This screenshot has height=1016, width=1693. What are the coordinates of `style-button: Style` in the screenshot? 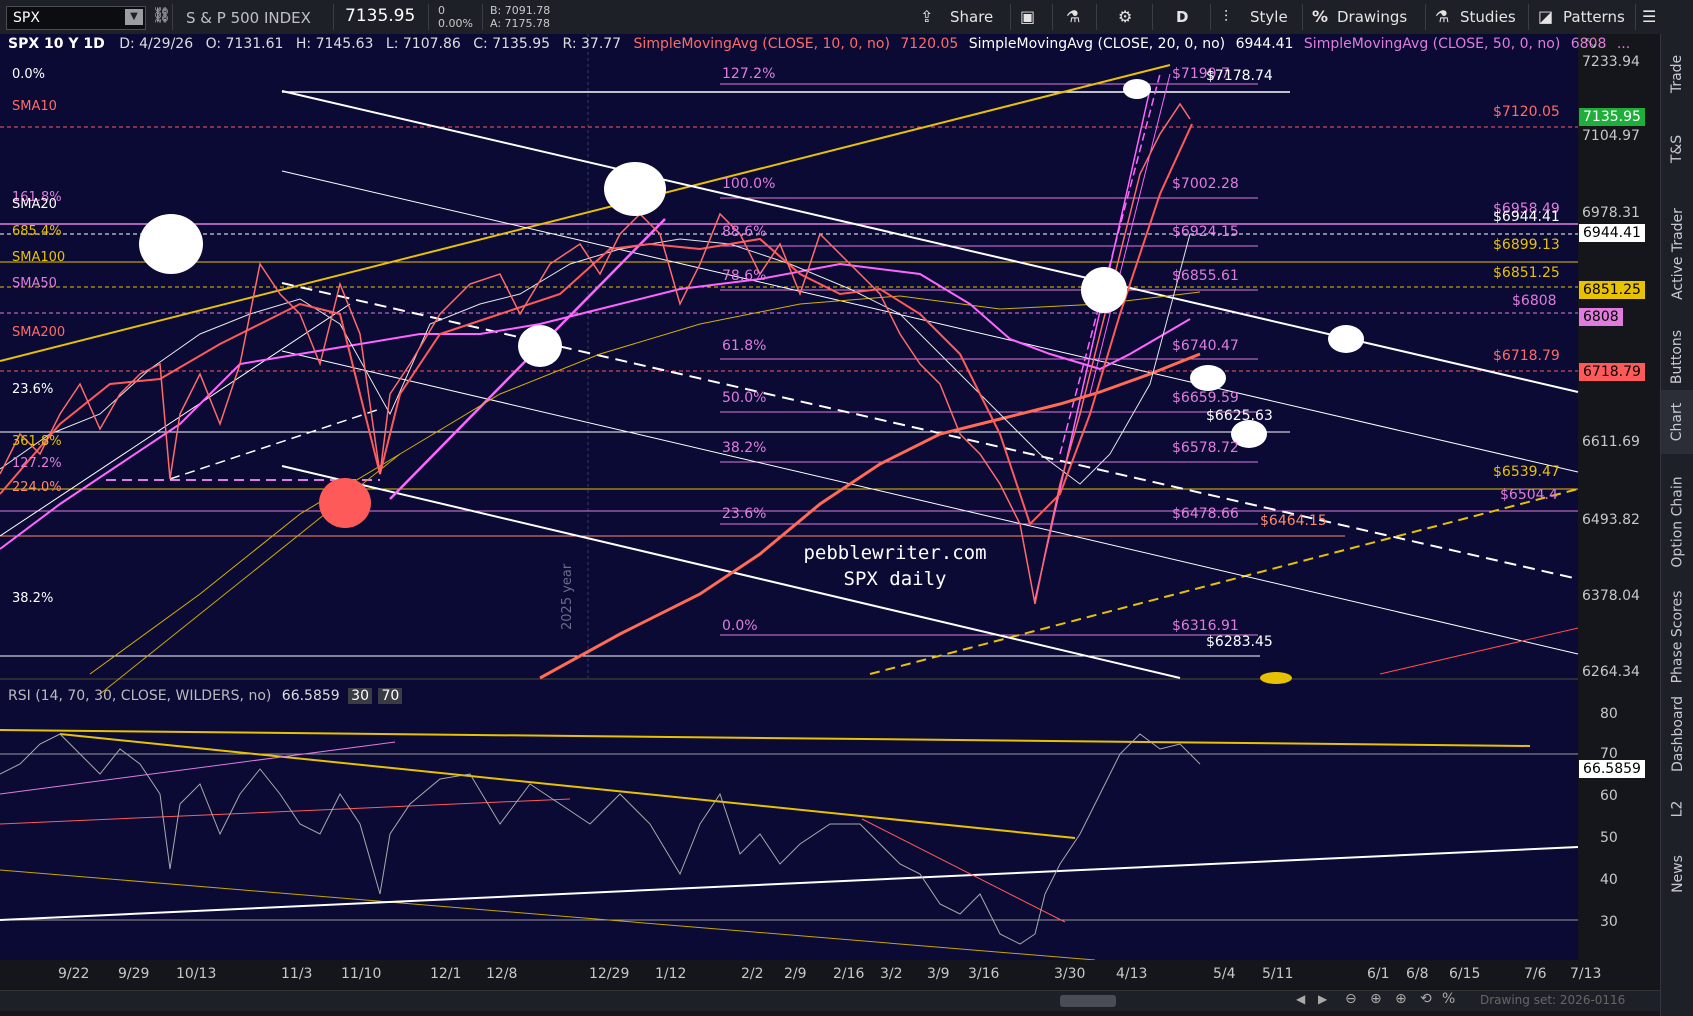 It's located at (1269, 17).